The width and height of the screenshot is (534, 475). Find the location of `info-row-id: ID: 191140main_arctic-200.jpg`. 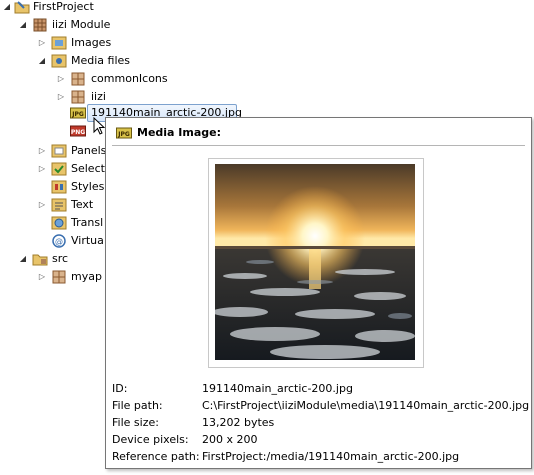

info-row-id: ID: 191140main_arctic-200.jpg is located at coordinates (319, 388).